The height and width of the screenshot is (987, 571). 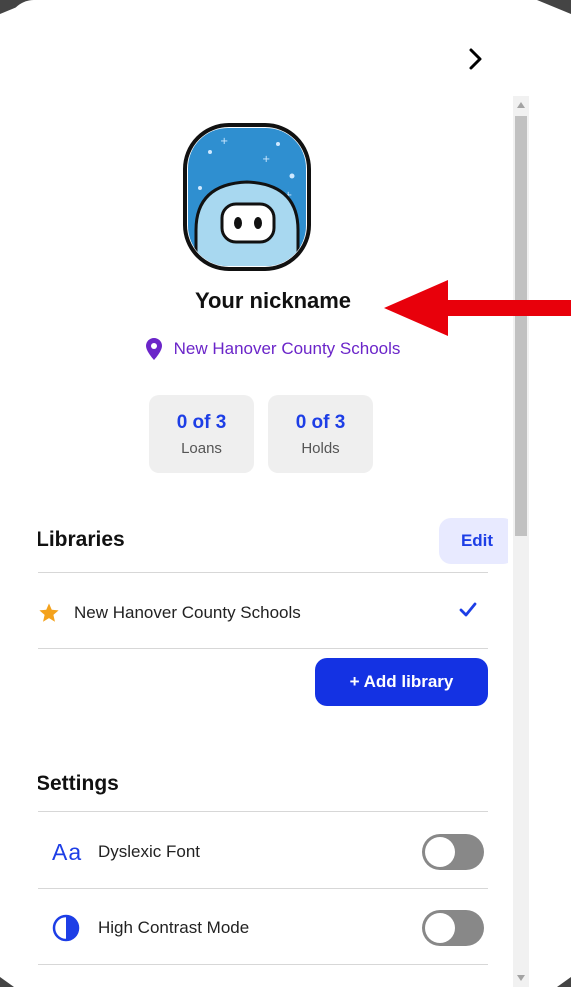 I want to click on annotation-arrow-icon, so click(x=477, y=308).